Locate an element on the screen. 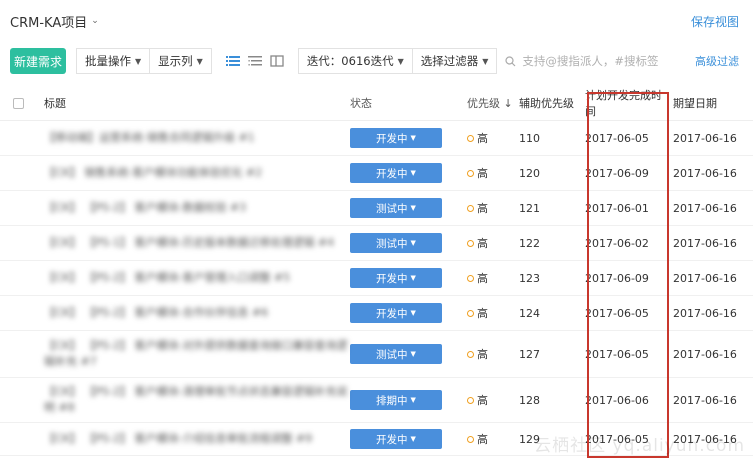 This screenshot has width=753, height=460. iteration-label: 迭代：0616迭代 is located at coordinates (350, 61).